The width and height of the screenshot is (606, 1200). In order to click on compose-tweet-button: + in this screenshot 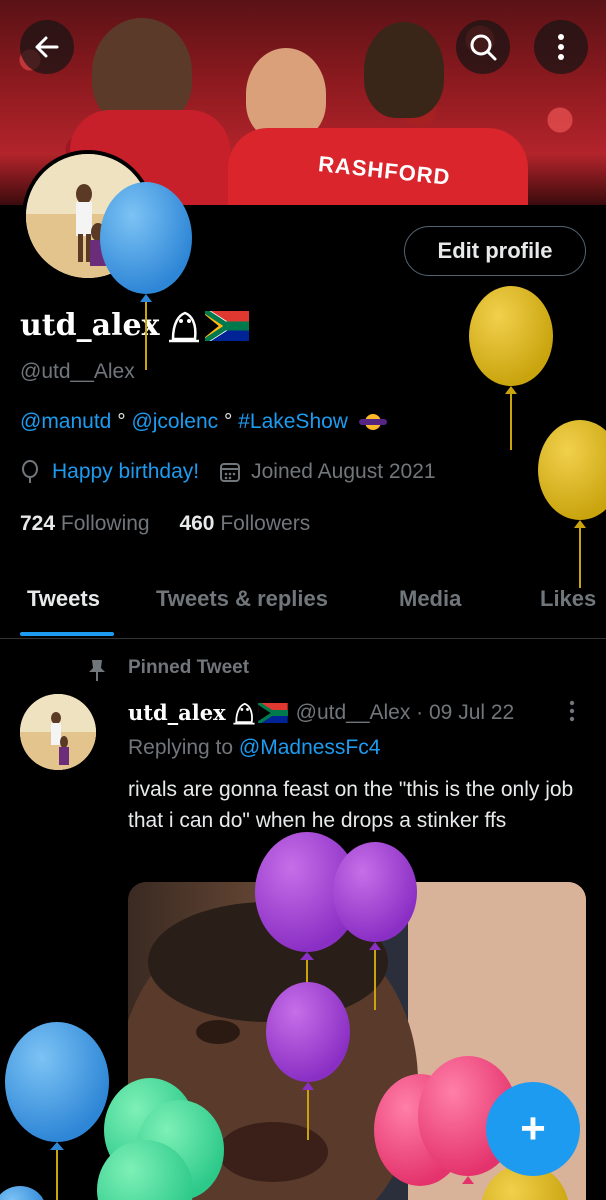, I will do `click(533, 1129)`.